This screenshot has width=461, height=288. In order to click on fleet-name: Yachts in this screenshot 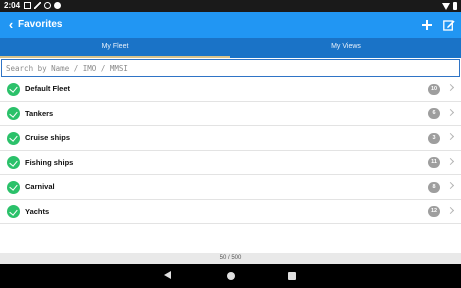, I will do `click(37, 211)`.